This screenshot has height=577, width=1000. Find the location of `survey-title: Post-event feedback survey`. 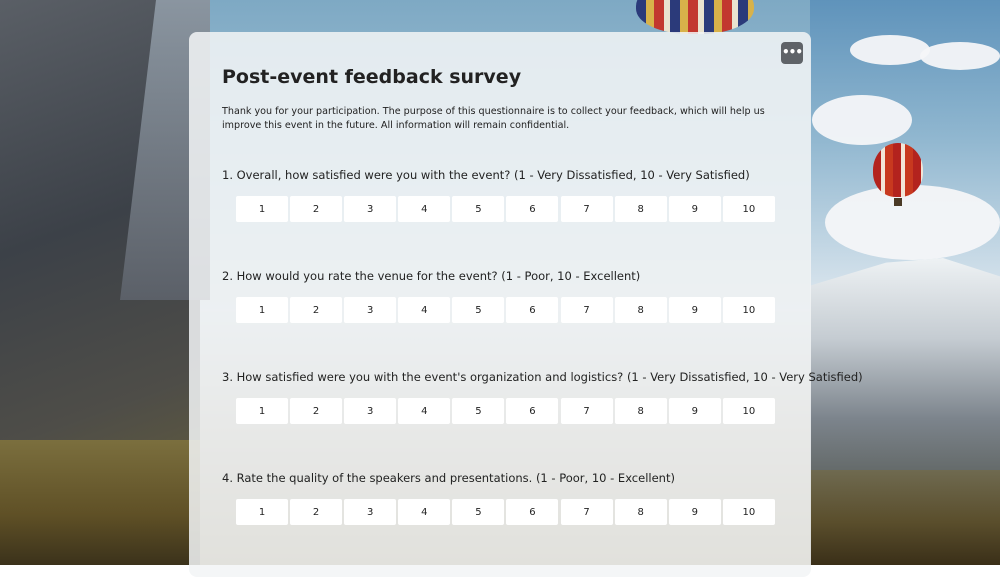

survey-title: Post-event feedback survey is located at coordinates (372, 77).